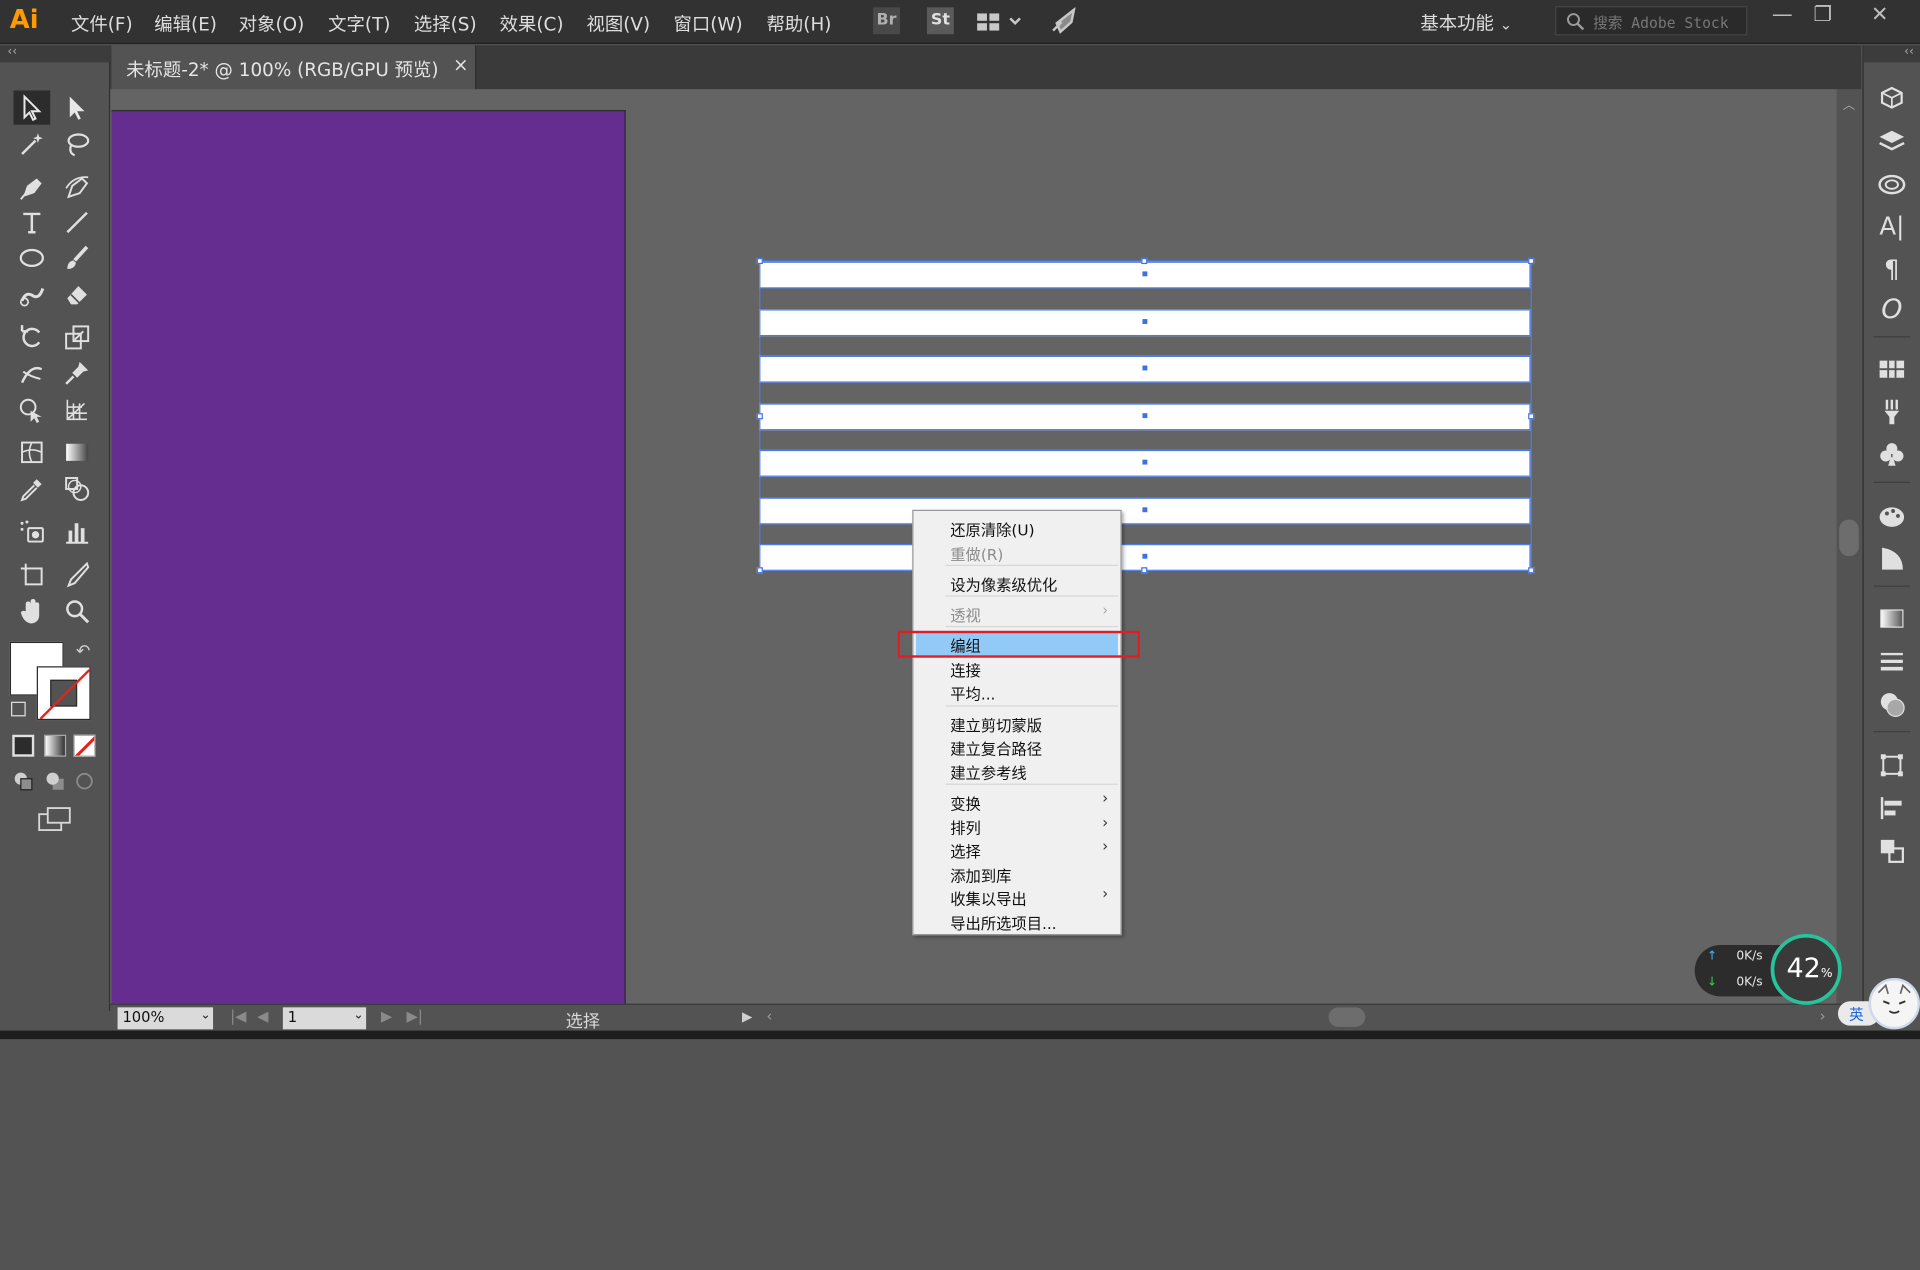 This screenshot has width=1920, height=1270. Describe the element at coordinates (1823, 1015) in the screenshot. I see `scroll-right-icon: ›` at that location.